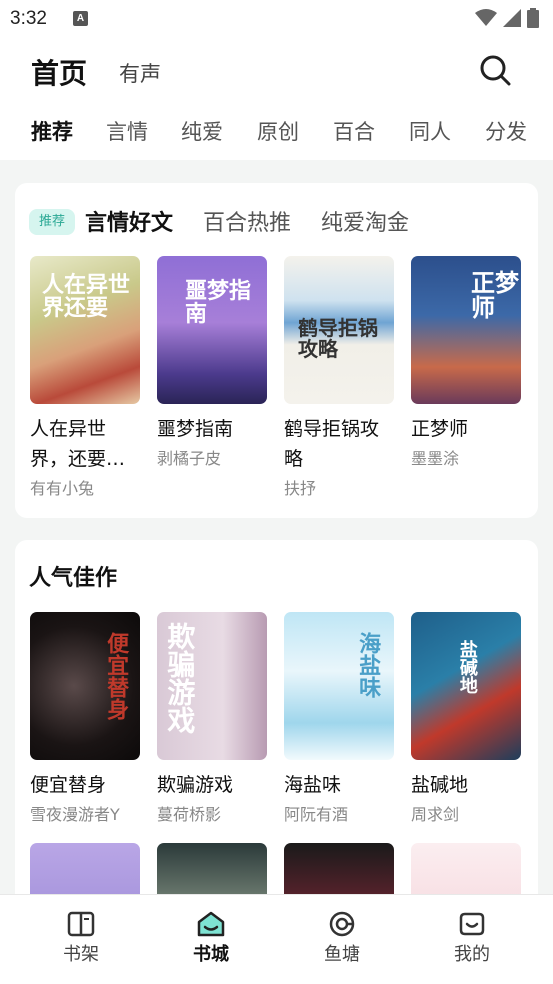  Describe the element at coordinates (316, 814) in the screenshot. I see `book-author: 阿阮有酒` at that location.